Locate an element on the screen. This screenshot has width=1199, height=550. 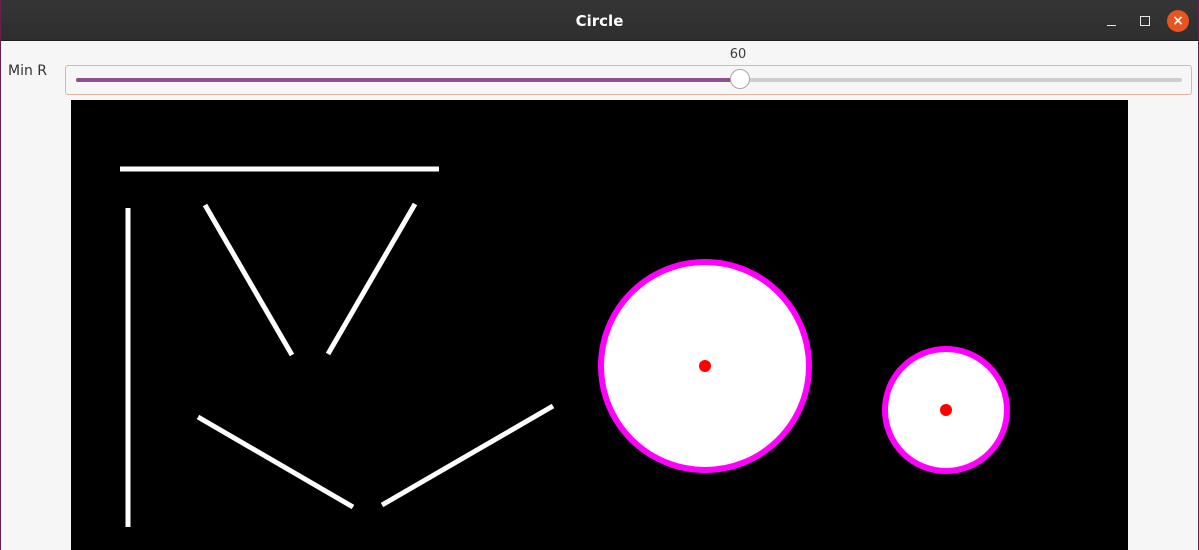
slider-handle is located at coordinates (739, 79).